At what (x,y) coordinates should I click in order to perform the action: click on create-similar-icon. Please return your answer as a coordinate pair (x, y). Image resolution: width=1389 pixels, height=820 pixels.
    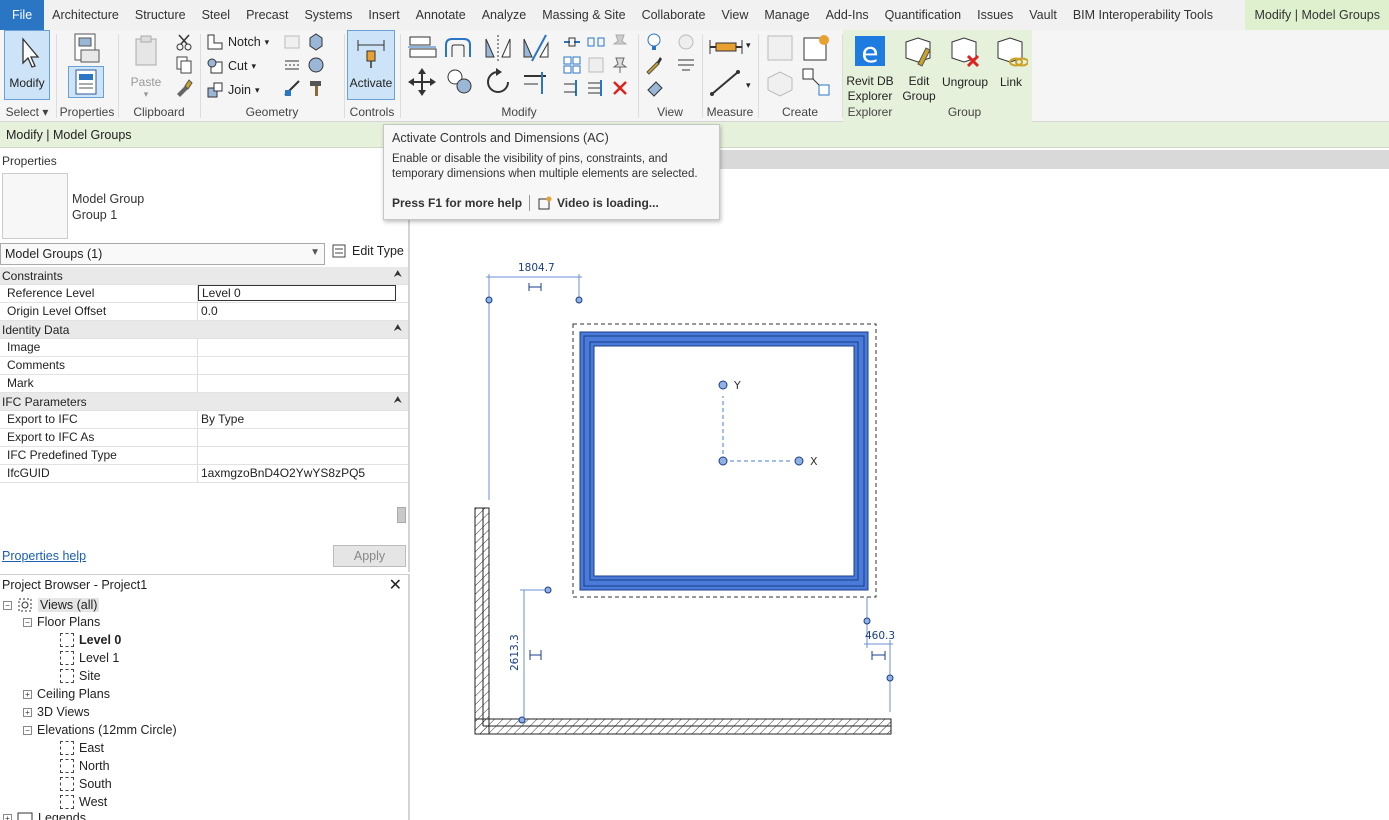
    Looking at the image, I should click on (816, 82).